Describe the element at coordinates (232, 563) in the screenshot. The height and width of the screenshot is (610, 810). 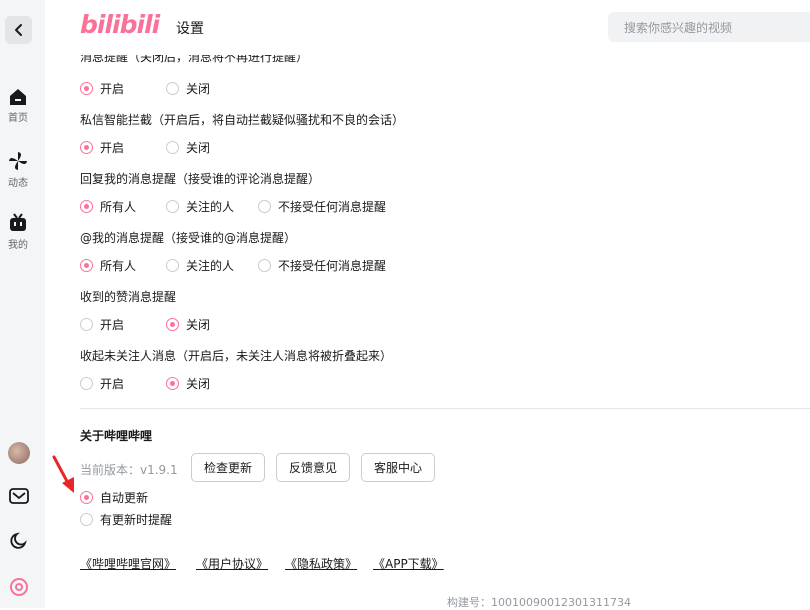
I see `link-user-agreement: 《用户协议》` at that location.